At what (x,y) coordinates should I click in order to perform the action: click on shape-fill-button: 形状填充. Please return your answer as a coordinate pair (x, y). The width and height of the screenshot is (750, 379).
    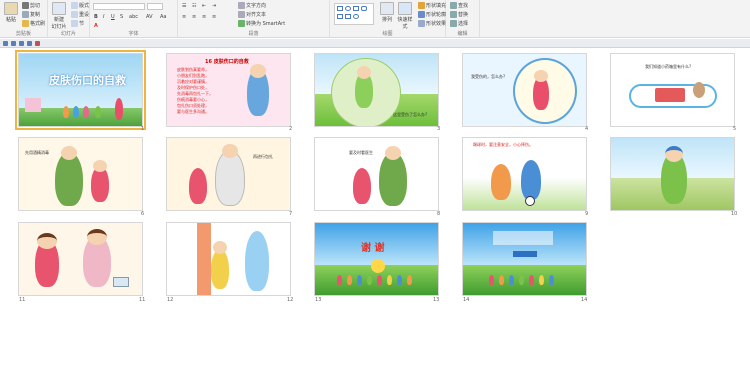
    Looking at the image, I should click on (432, 5).